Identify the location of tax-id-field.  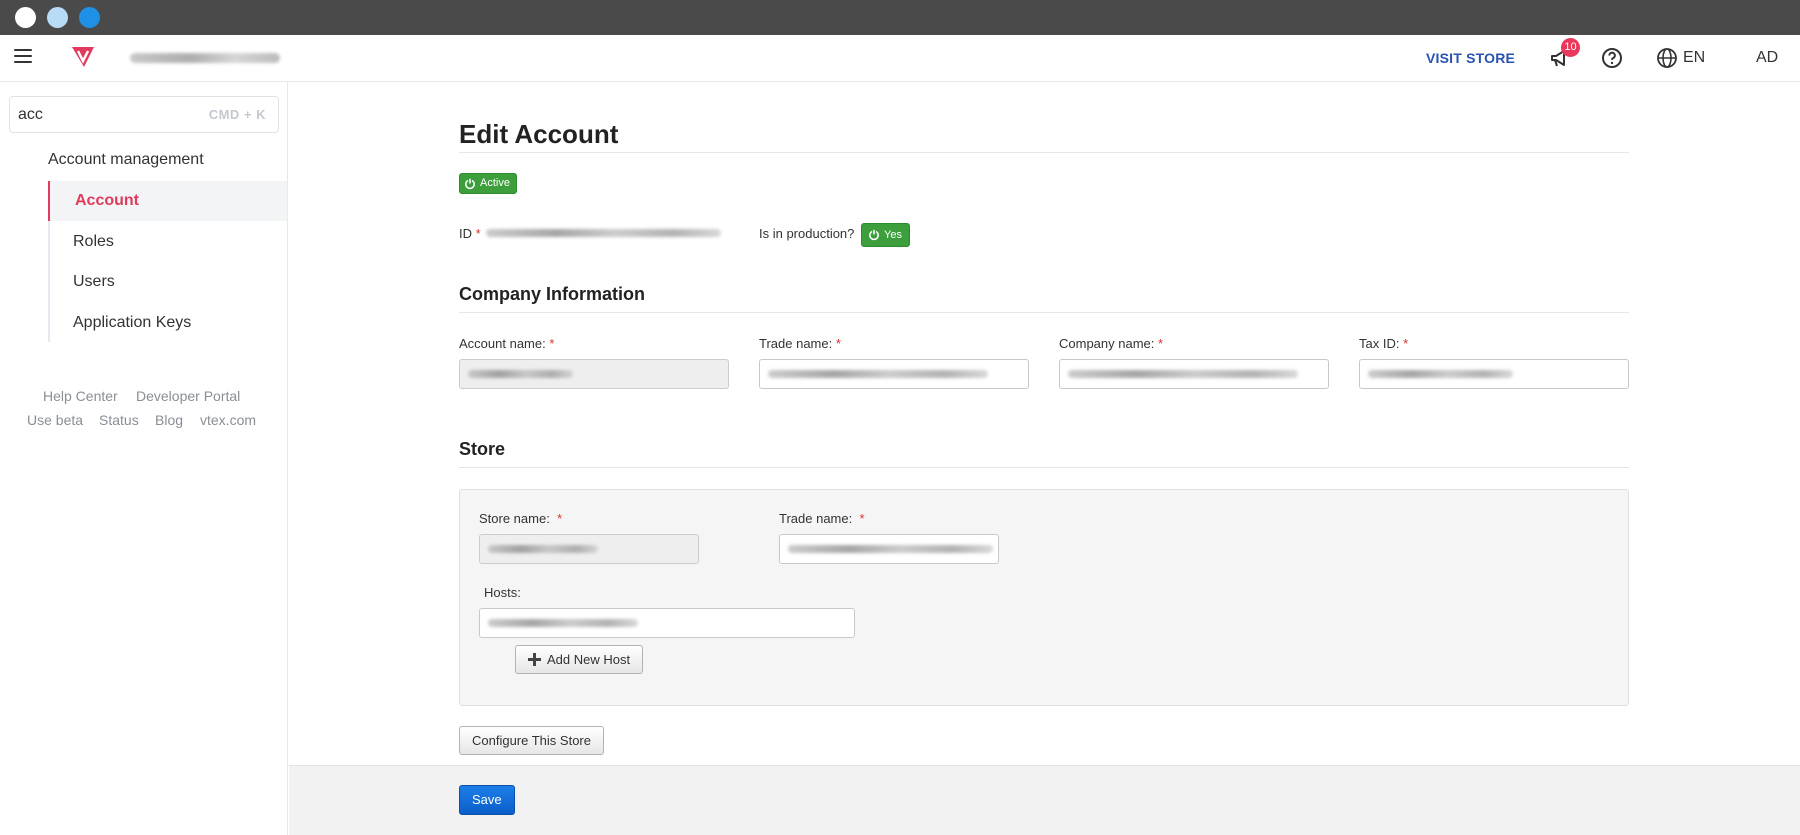
(1494, 374).